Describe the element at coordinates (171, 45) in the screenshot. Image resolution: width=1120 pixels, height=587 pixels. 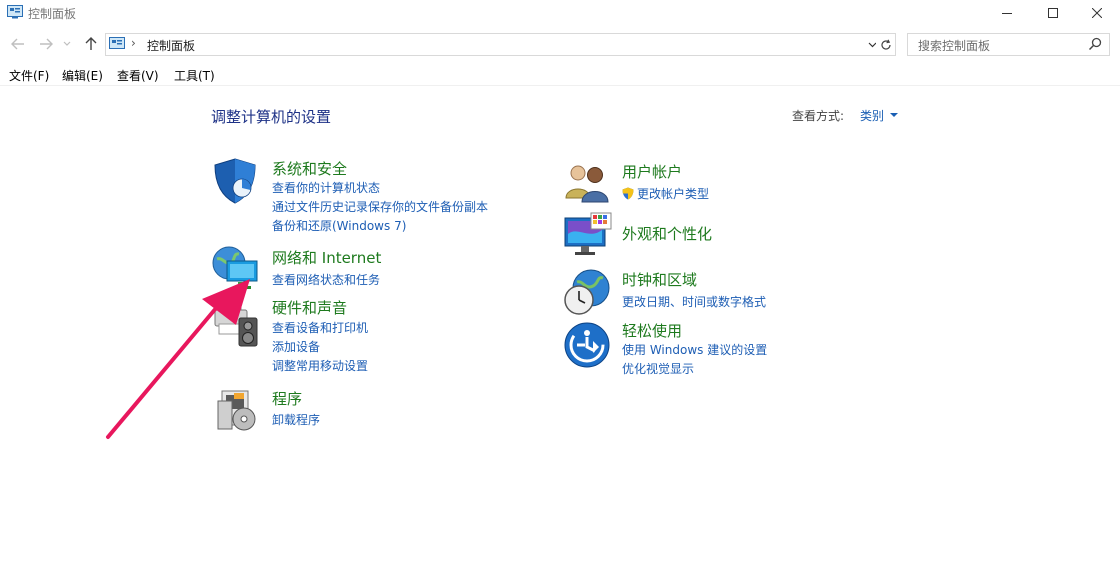
I see `breadcrumb-control-panel: 控制面板` at that location.